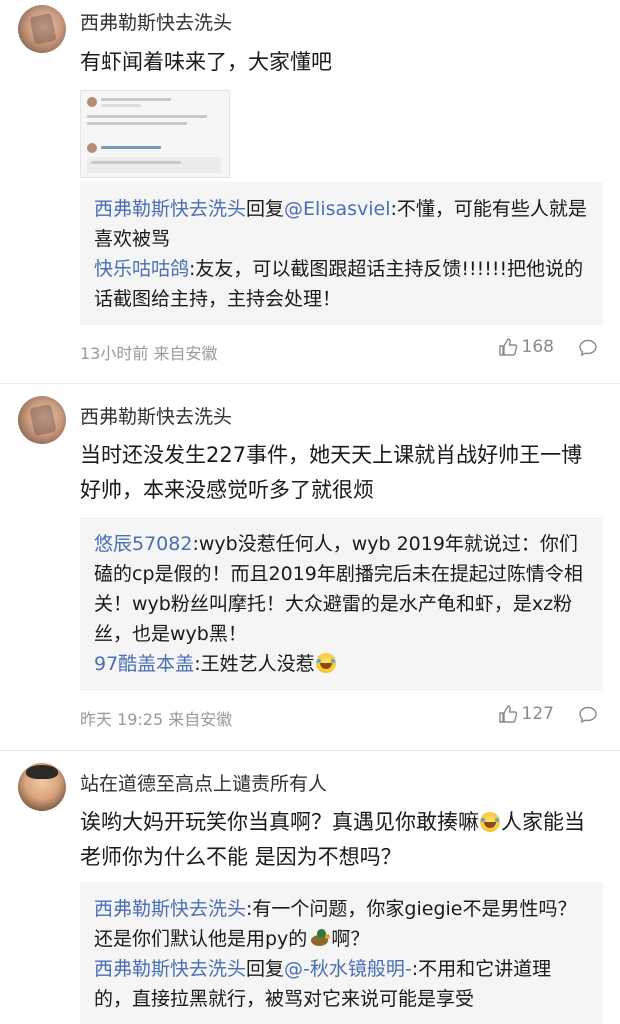 This screenshot has height=1024, width=620. I want to click on reply-text: :王姓艺人没惹, so click(254, 664).